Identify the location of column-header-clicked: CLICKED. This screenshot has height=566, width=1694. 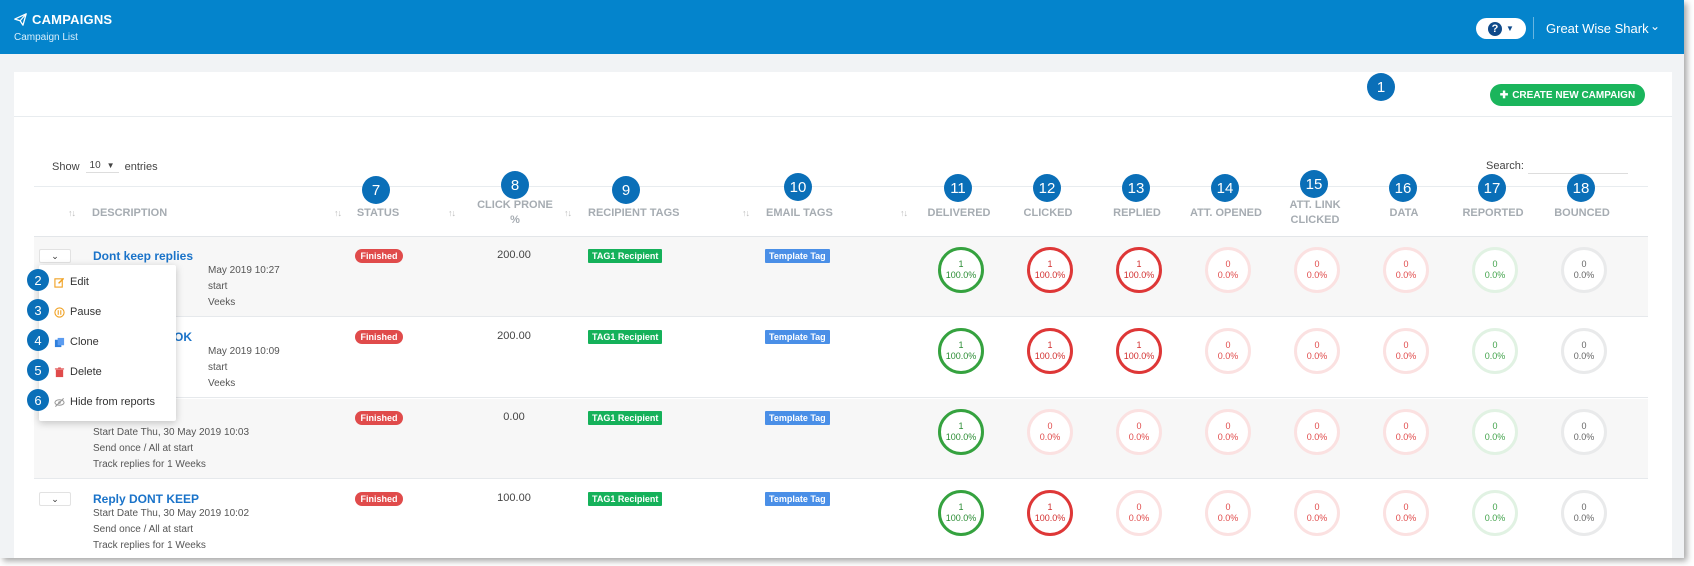
(1048, 213).